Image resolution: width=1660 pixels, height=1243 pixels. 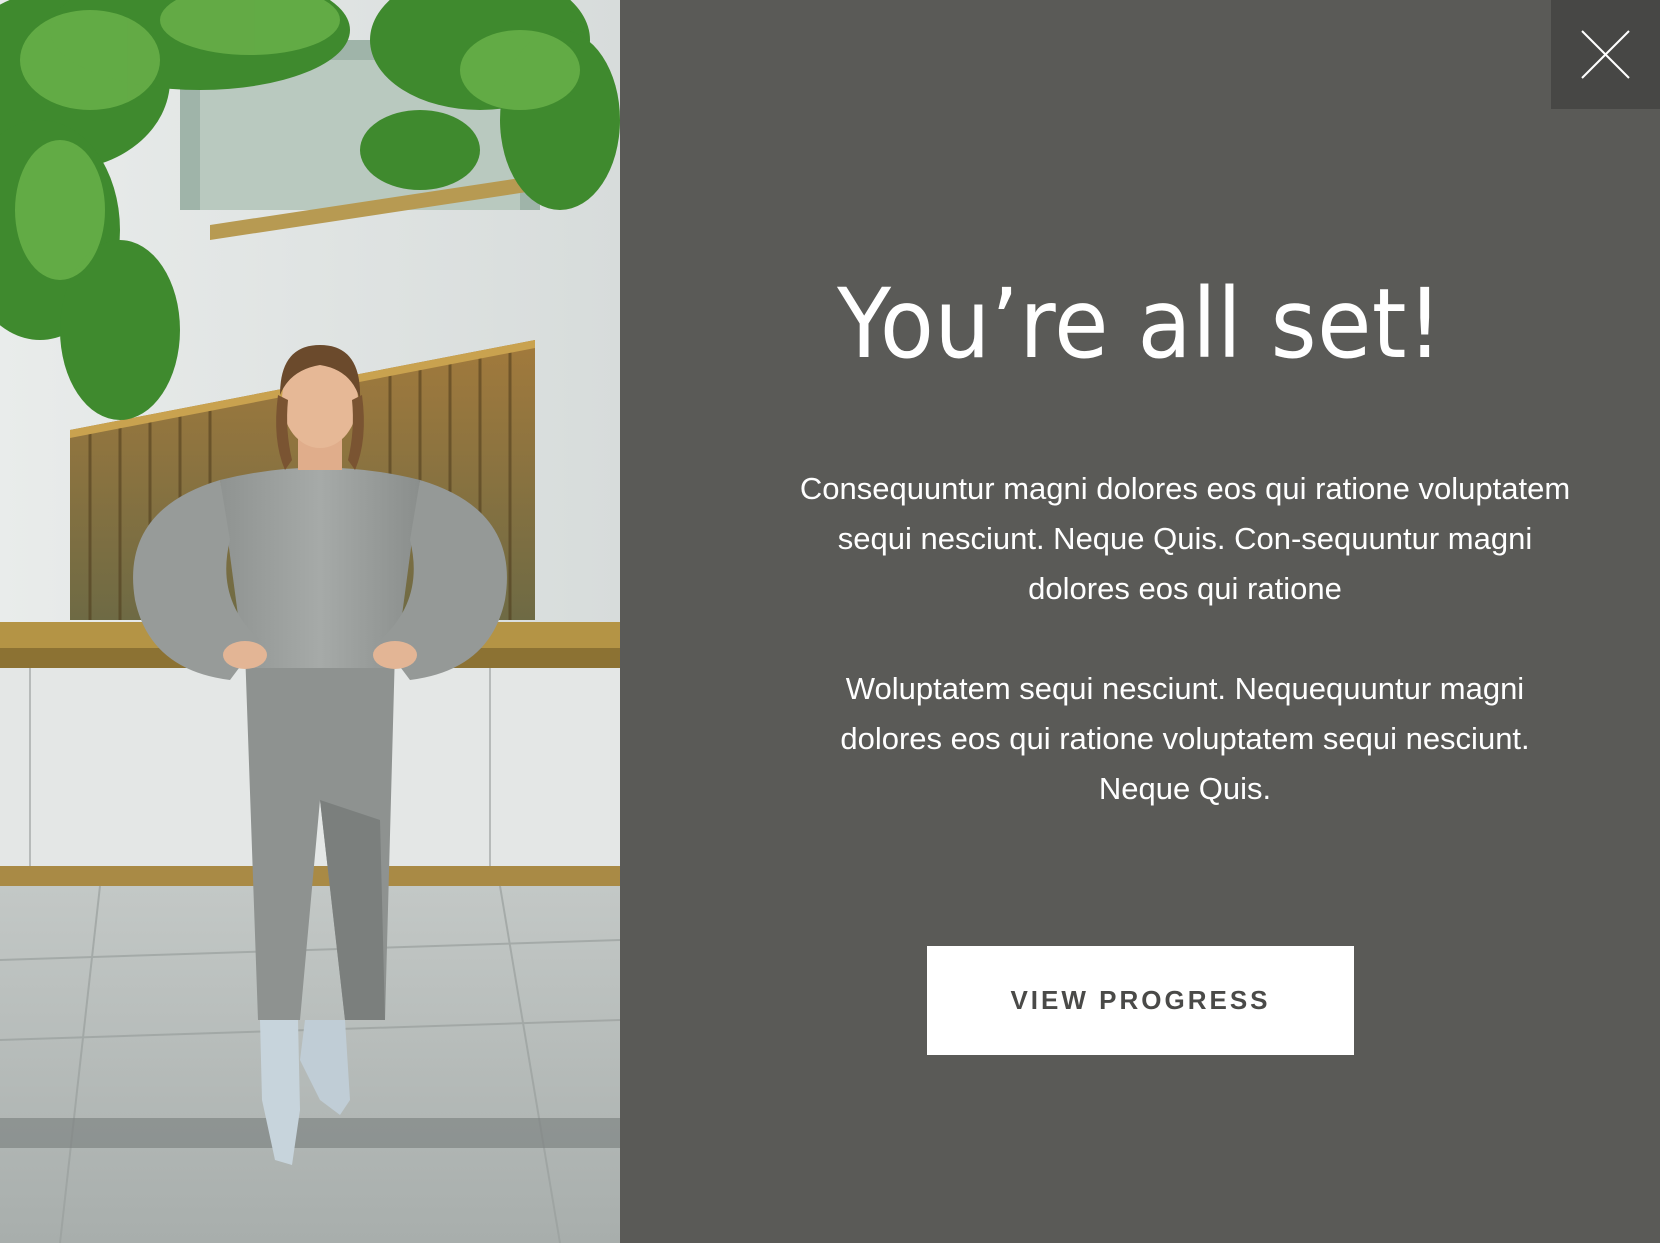 I want to click on close-icon, so click(x=1605, y=54).